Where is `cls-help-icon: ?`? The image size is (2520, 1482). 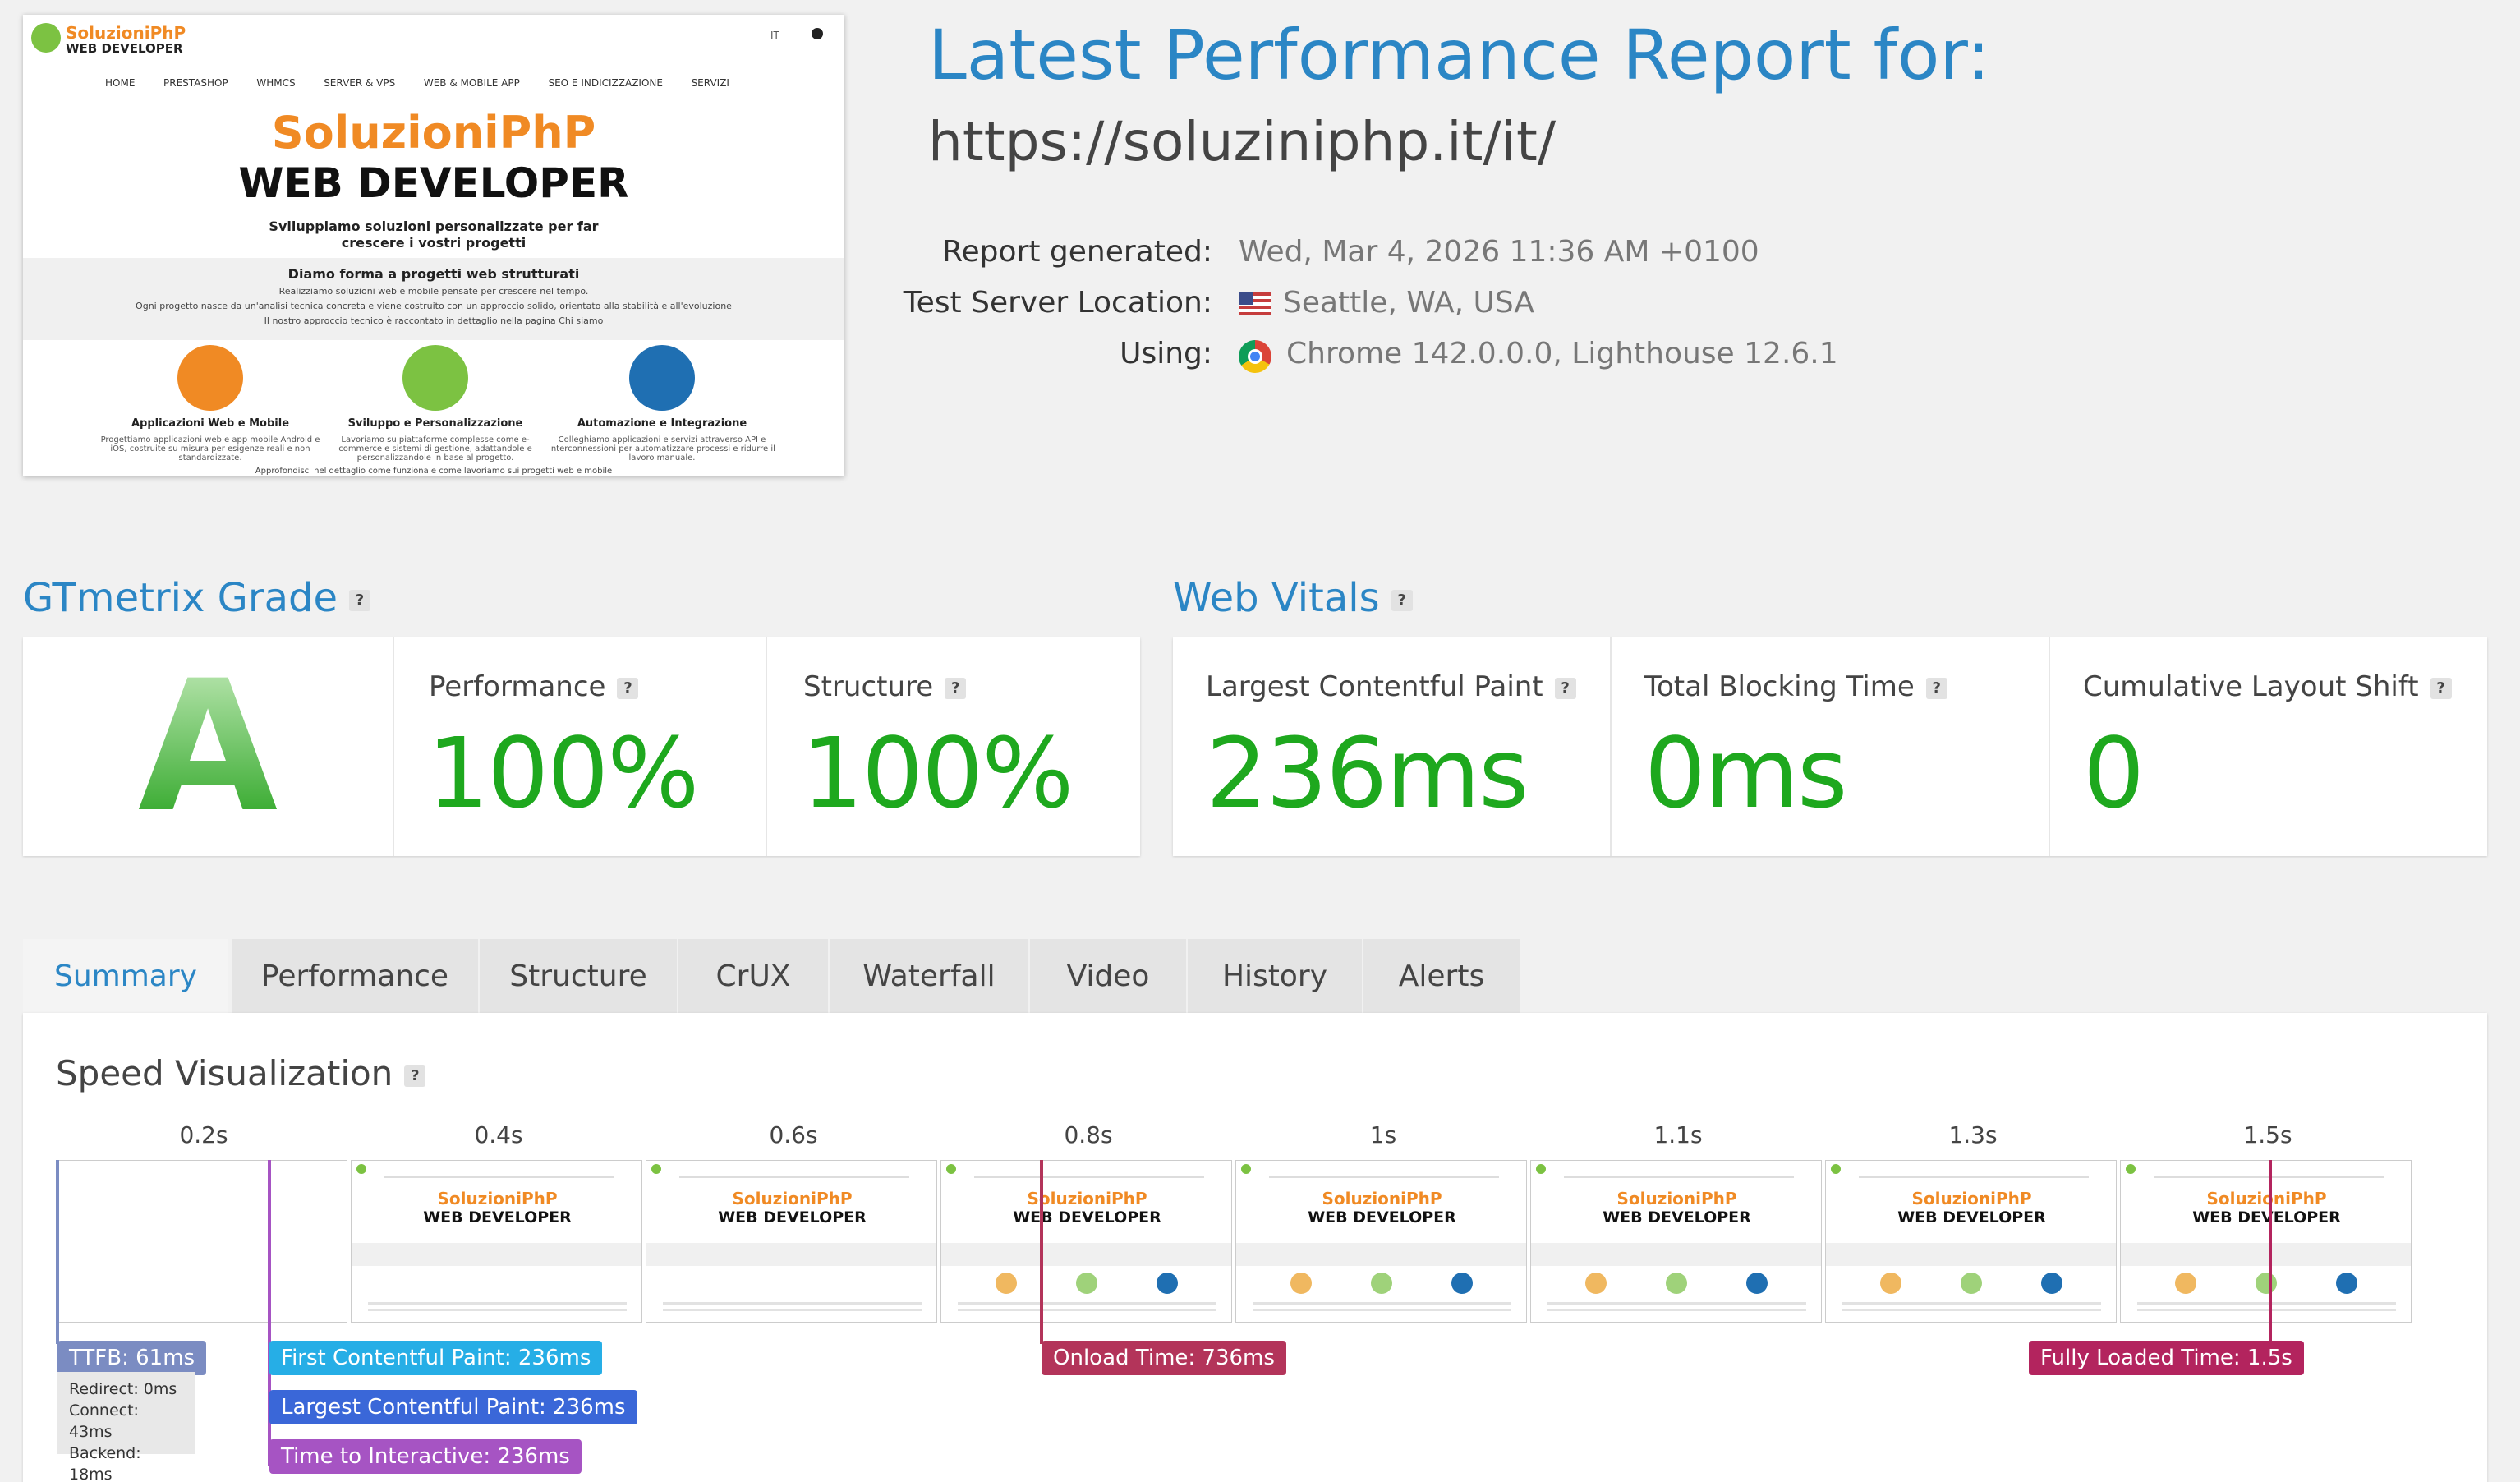 cls-help-icon: ? is located at coordinates (2441, 688).